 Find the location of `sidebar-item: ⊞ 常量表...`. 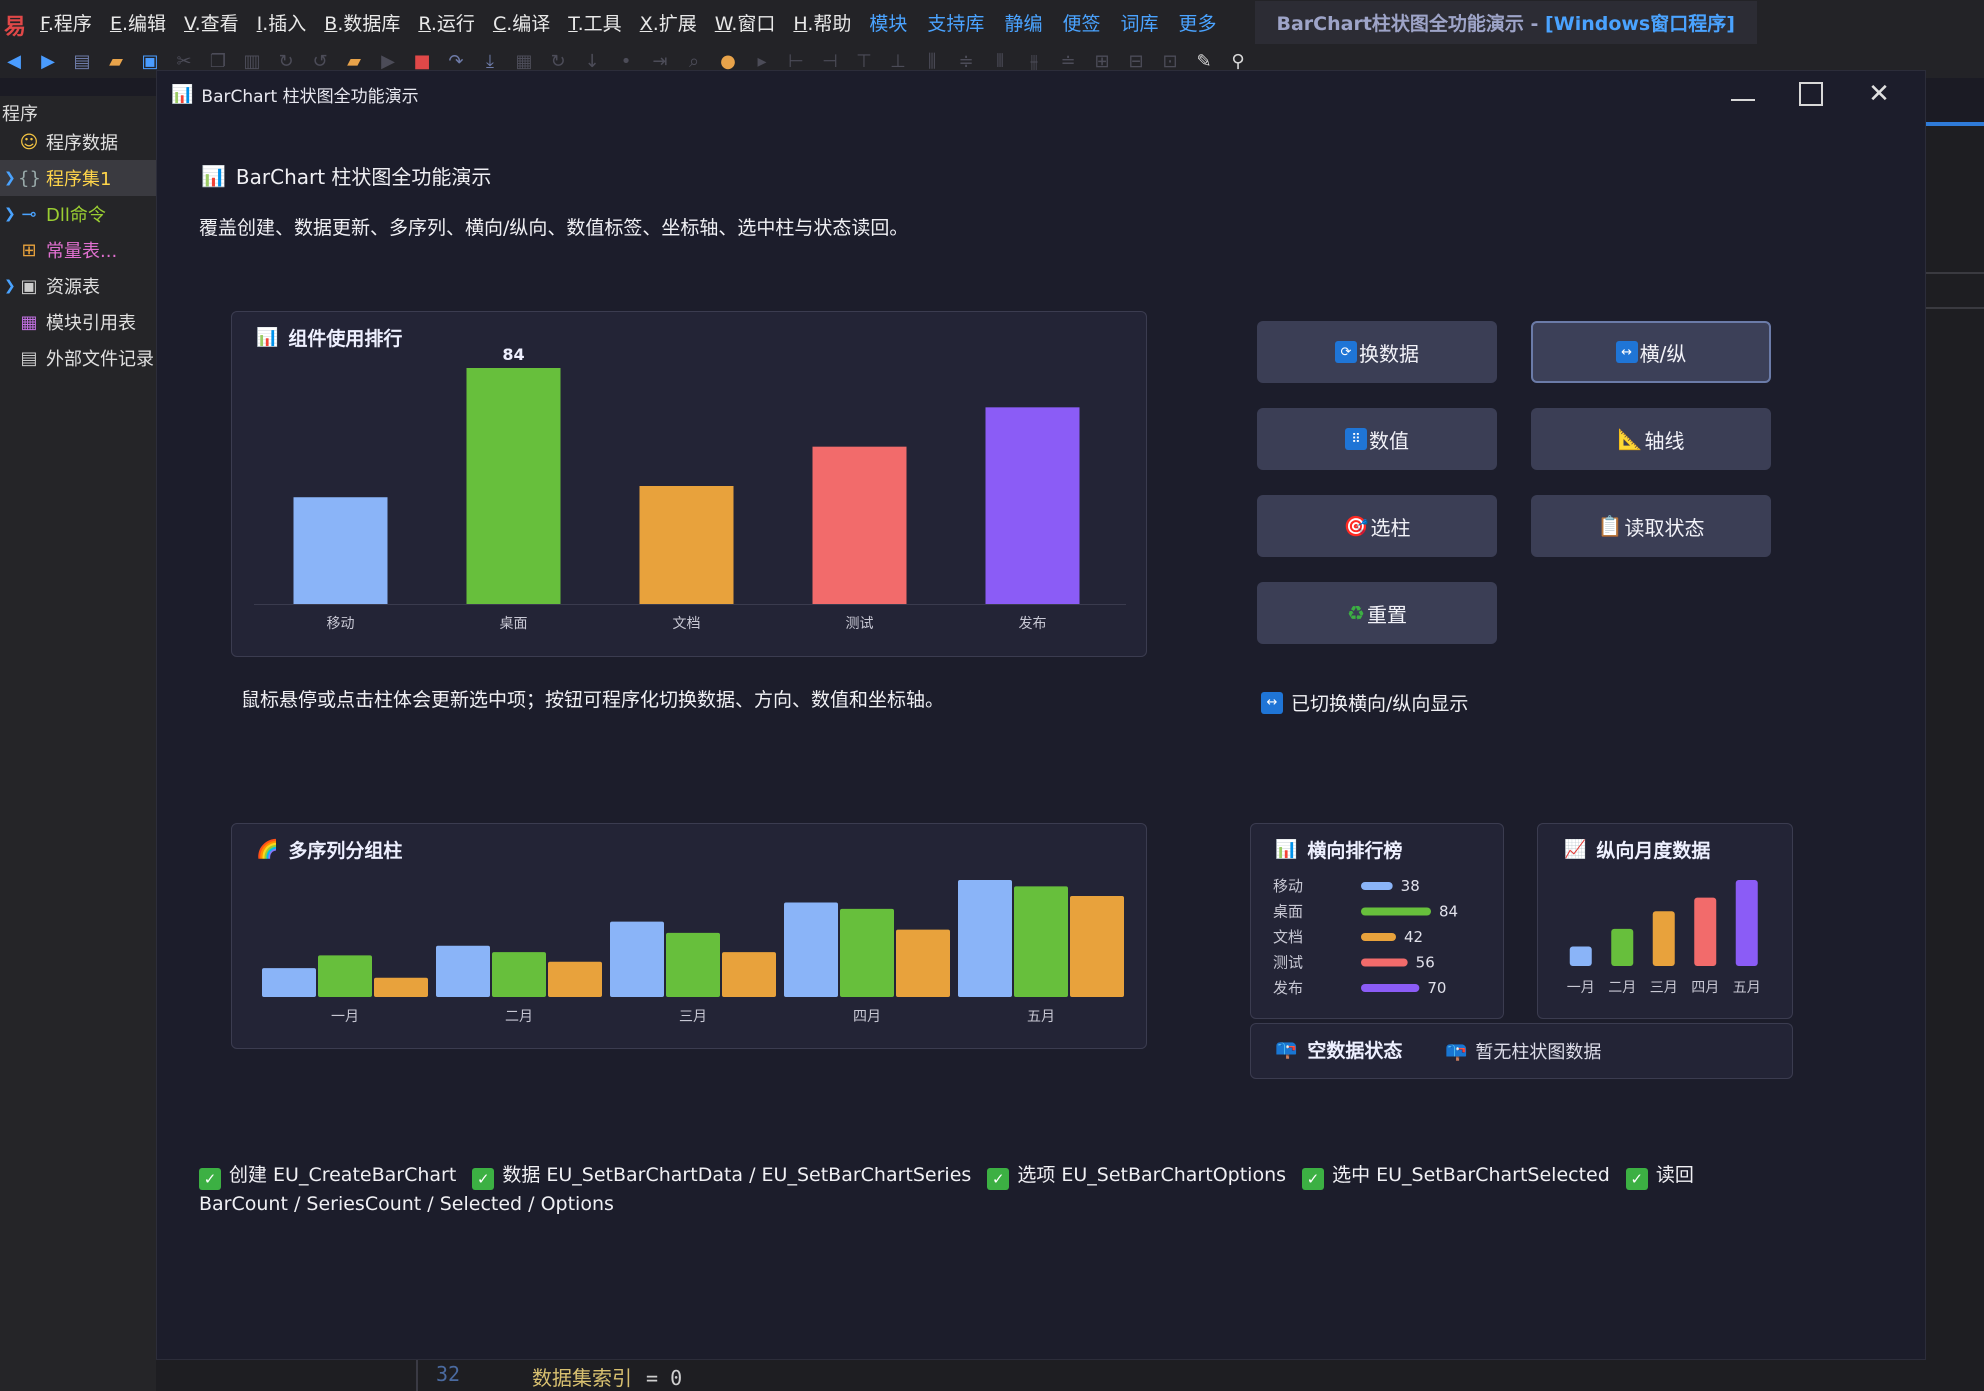

sidebar-item: ⊞ 常量表... is located at coordinates (78, 250).